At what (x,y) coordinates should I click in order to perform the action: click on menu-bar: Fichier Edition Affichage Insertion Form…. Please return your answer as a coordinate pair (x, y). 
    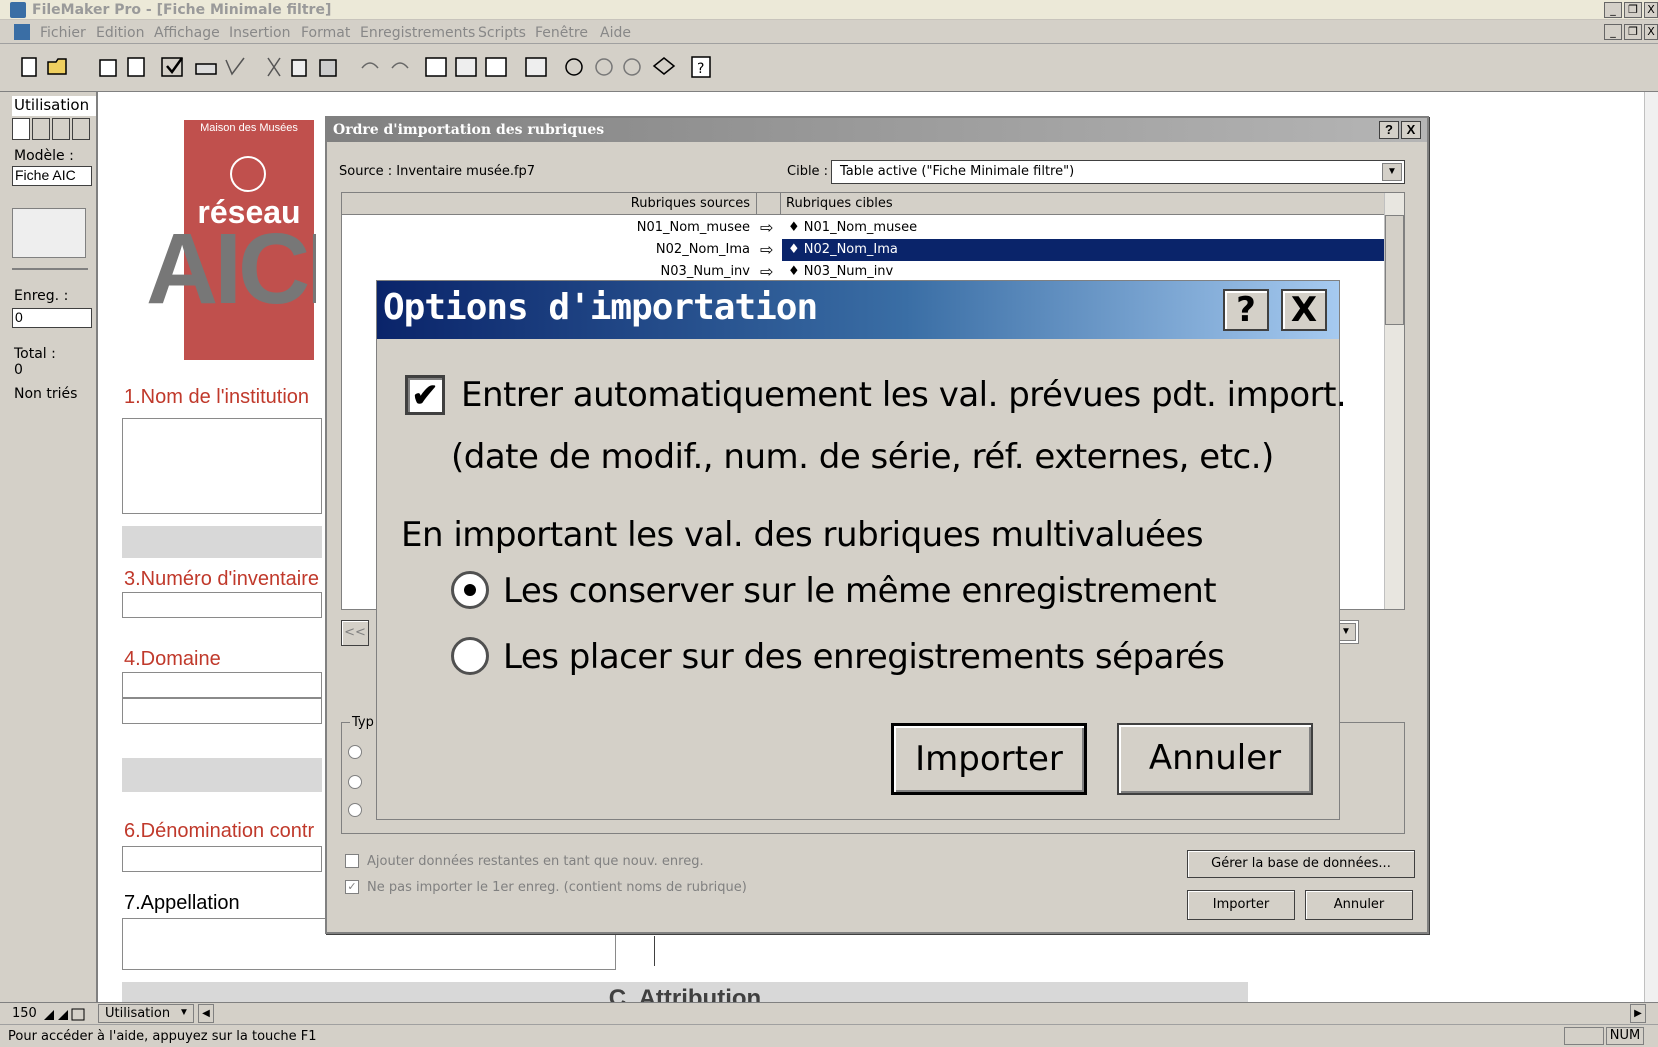
    Looking at the image, I should click on (829, 32).